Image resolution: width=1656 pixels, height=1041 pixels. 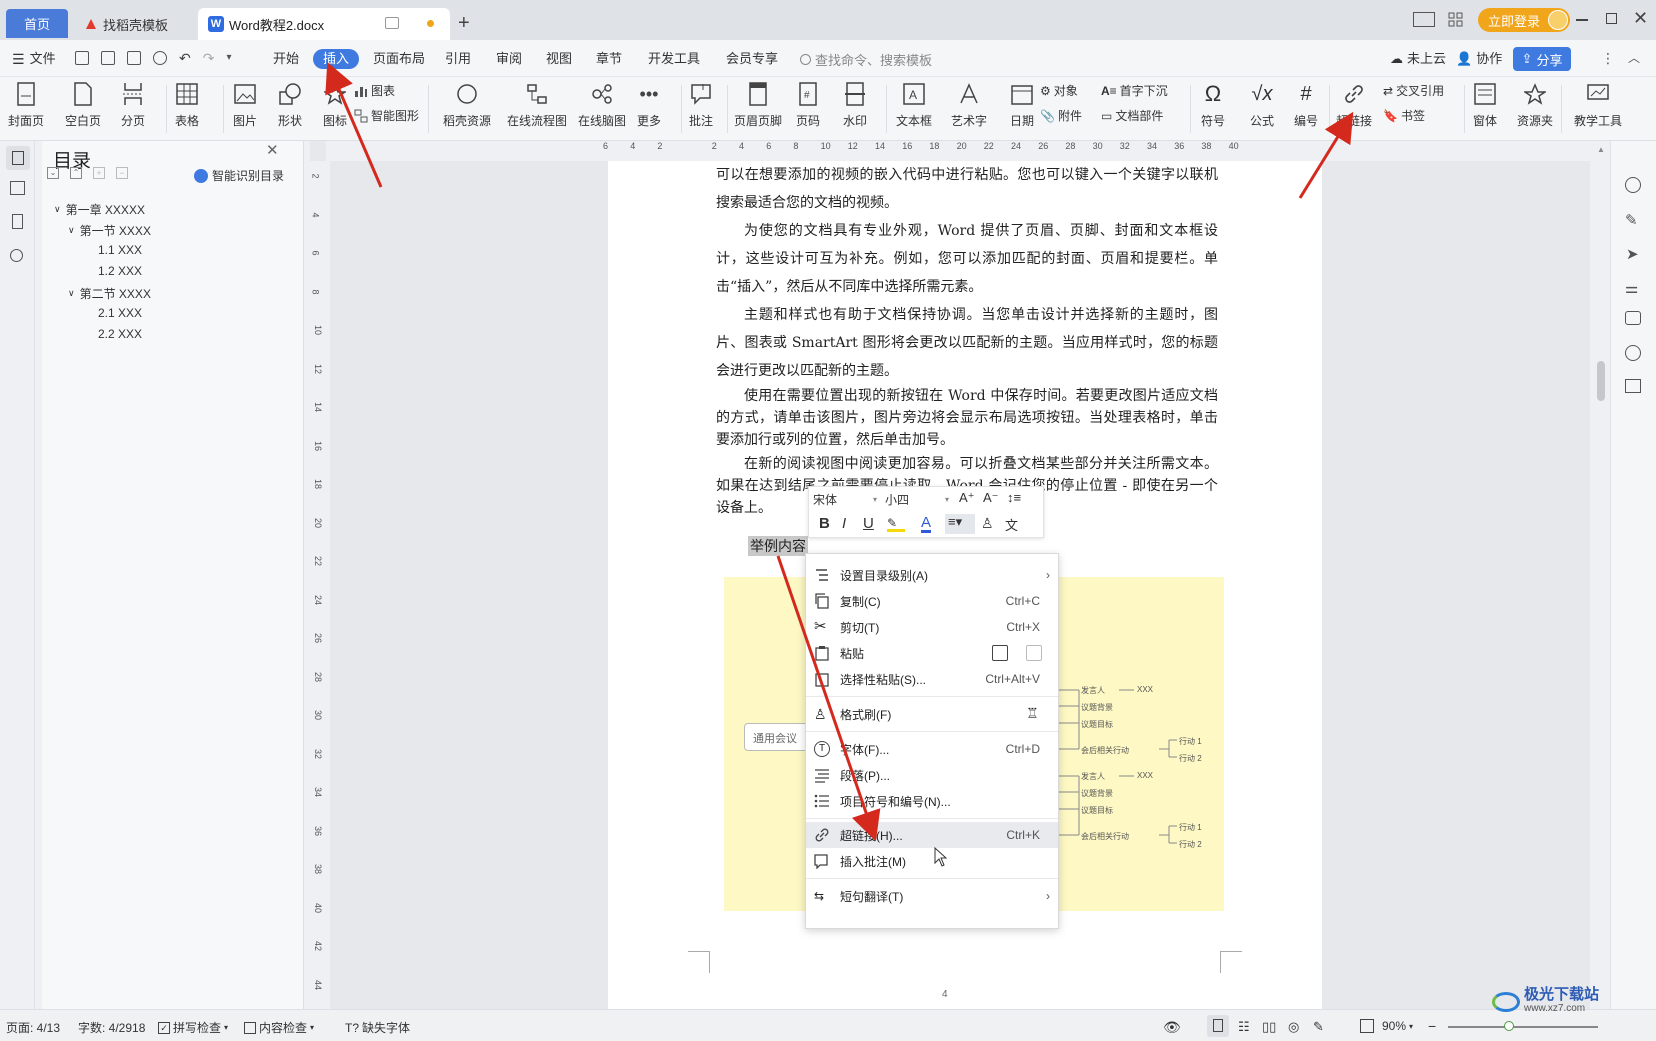 I want to click on maximize-button, so click(x=1611, y=18).